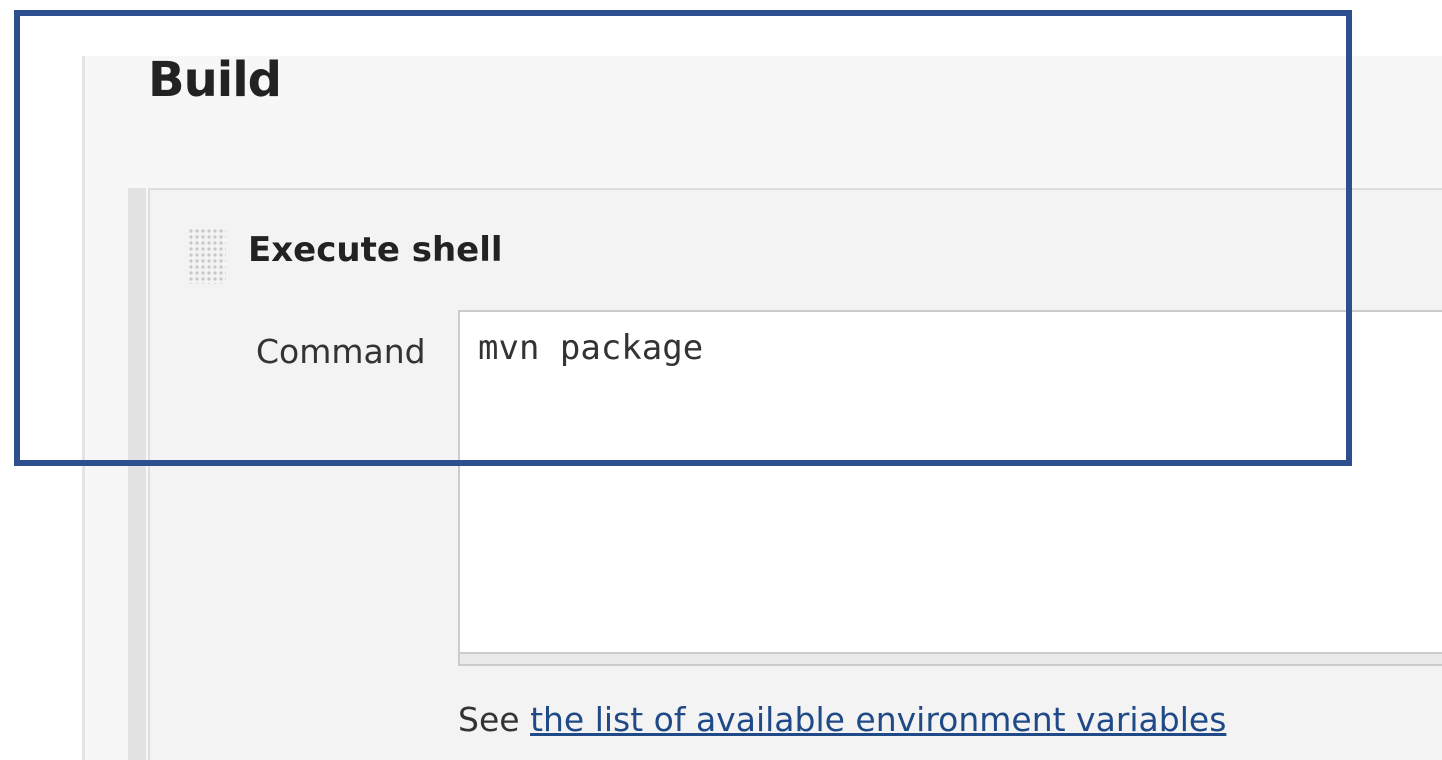 The height and width of the screenshot is (760, 1442). What do you see at coordinates (137, 474) in the screenshot?
I see `build-step-rail` at bounding box center [137, 474].